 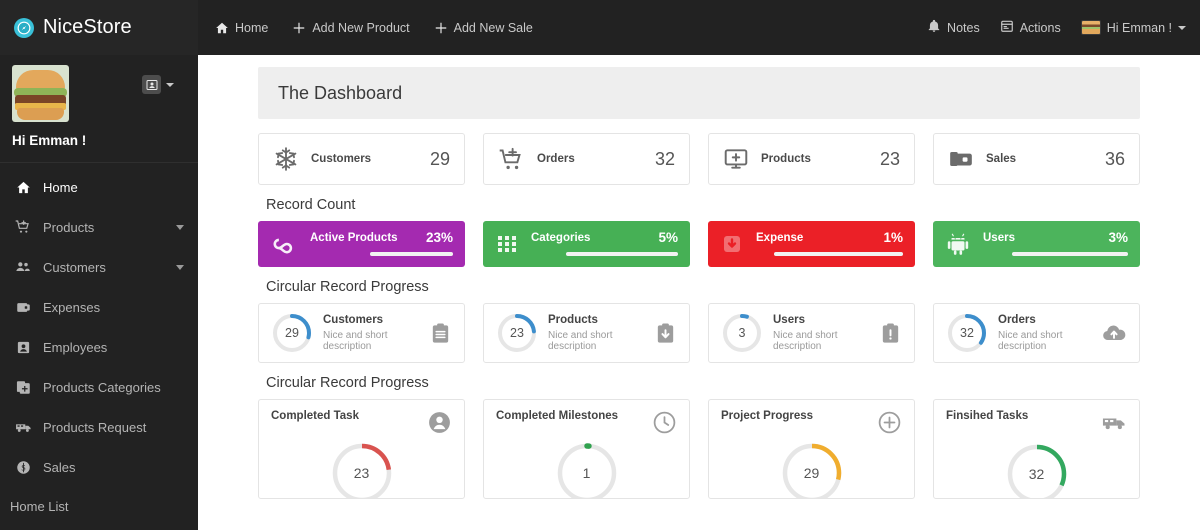 What do you see at coordinates (780, 237) in the screenshot?
I see `record-card-expense-label: Expense` at bounding box center [780, 237].